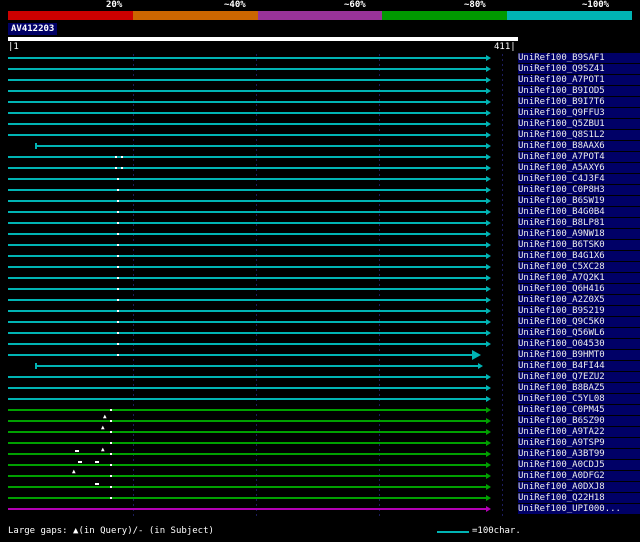 This screenshot has width=640, height=542. Describe the element at coordinates (579, 168) in the screenshot. I see `hit-label: UniRef100_A5AXY6` at that location.